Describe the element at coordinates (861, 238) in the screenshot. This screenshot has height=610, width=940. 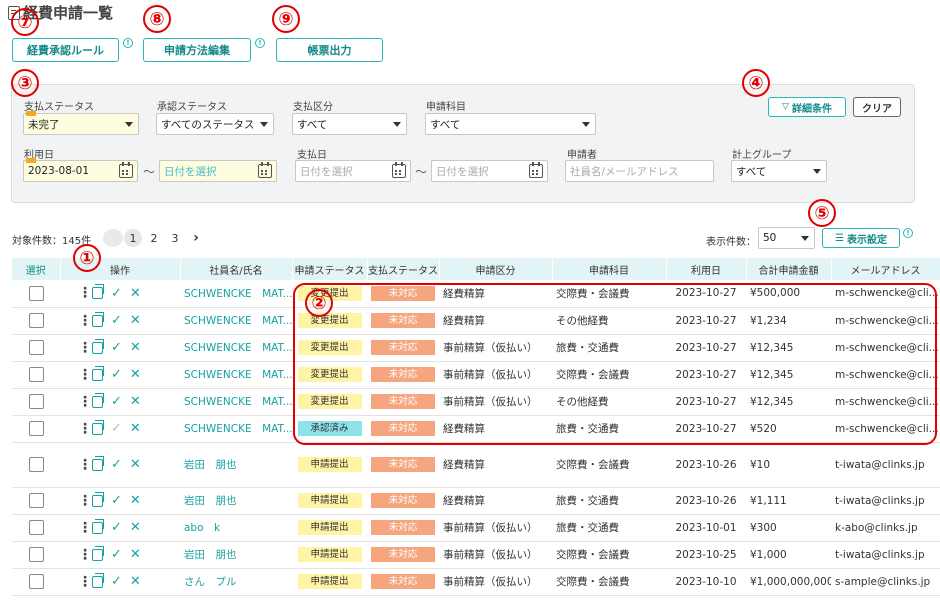
I see `display-settings-button: ☰ 表示設定` at that location.